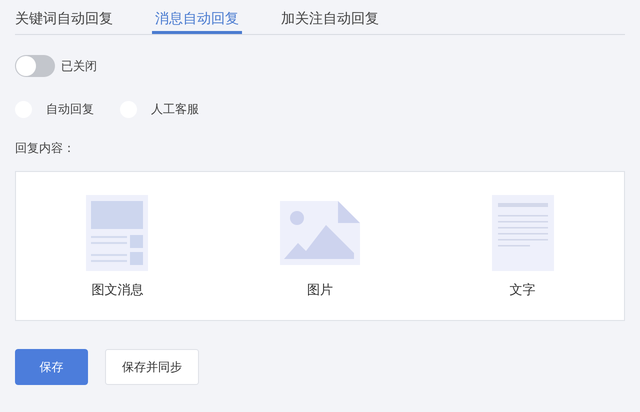  What do you see at coordinates (45, 148) in the screenshot?
I see `section-label: 回复内容：` at bounding box center [45, 148].